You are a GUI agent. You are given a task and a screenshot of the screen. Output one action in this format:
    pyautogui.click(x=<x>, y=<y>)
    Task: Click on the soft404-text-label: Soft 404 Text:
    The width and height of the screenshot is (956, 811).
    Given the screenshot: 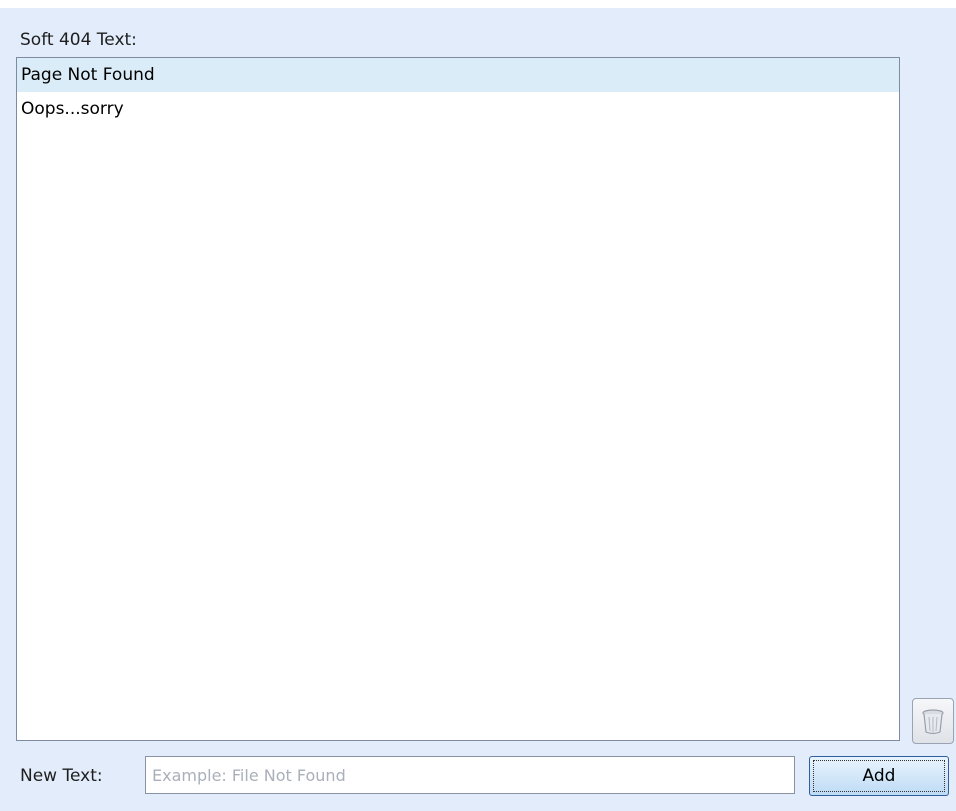 What is the action you would take?
    pyautogui.click(x=78, y=40)
    